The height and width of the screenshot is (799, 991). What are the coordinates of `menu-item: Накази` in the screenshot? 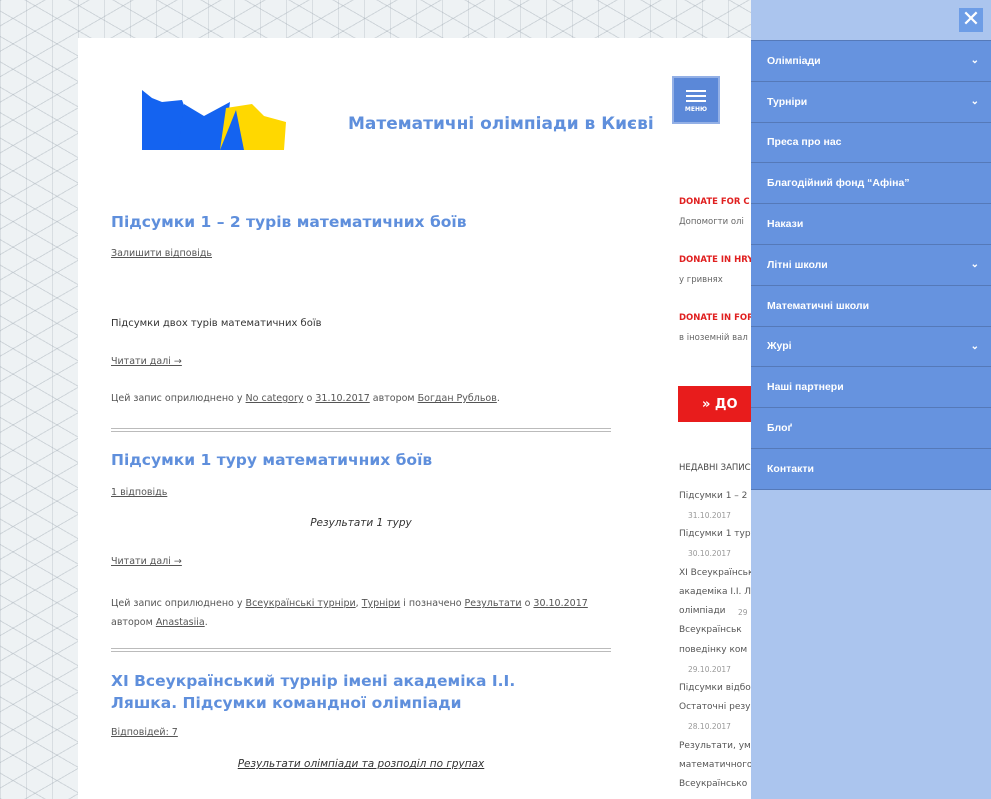 It's located at (871, 223).